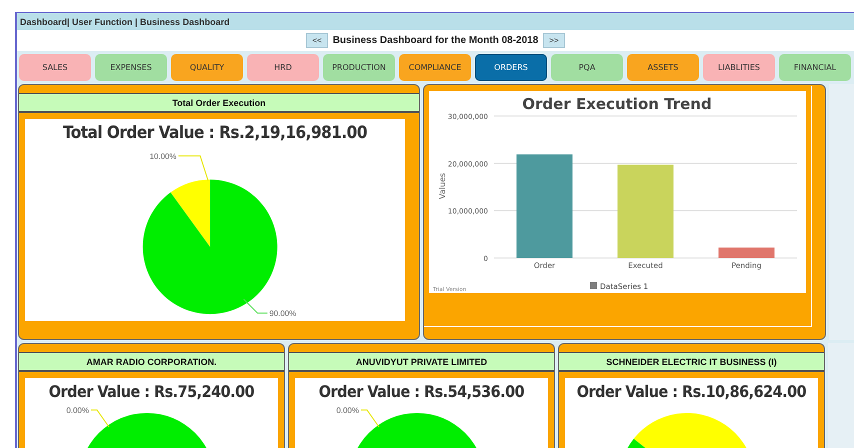 The image size is (854, 448). I want to click on axis-title: Values, so click(442, 186).